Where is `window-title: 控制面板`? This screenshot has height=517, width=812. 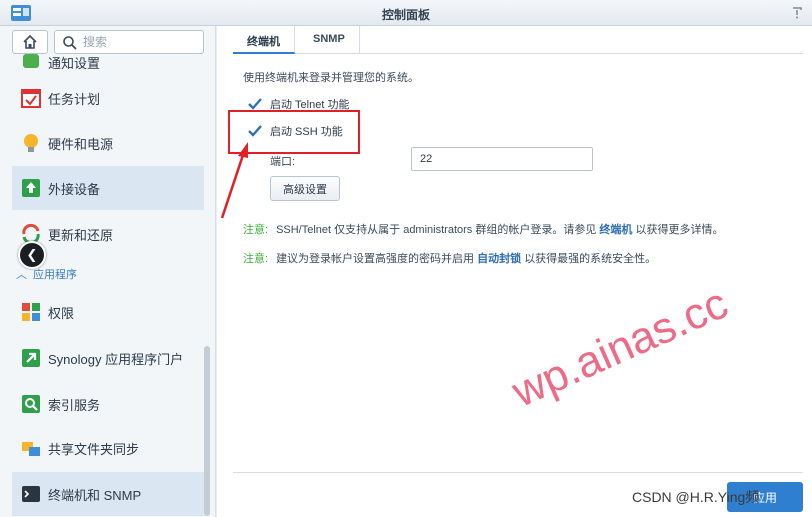
window-title: 控制面板 is located at coordinates (405, 15).